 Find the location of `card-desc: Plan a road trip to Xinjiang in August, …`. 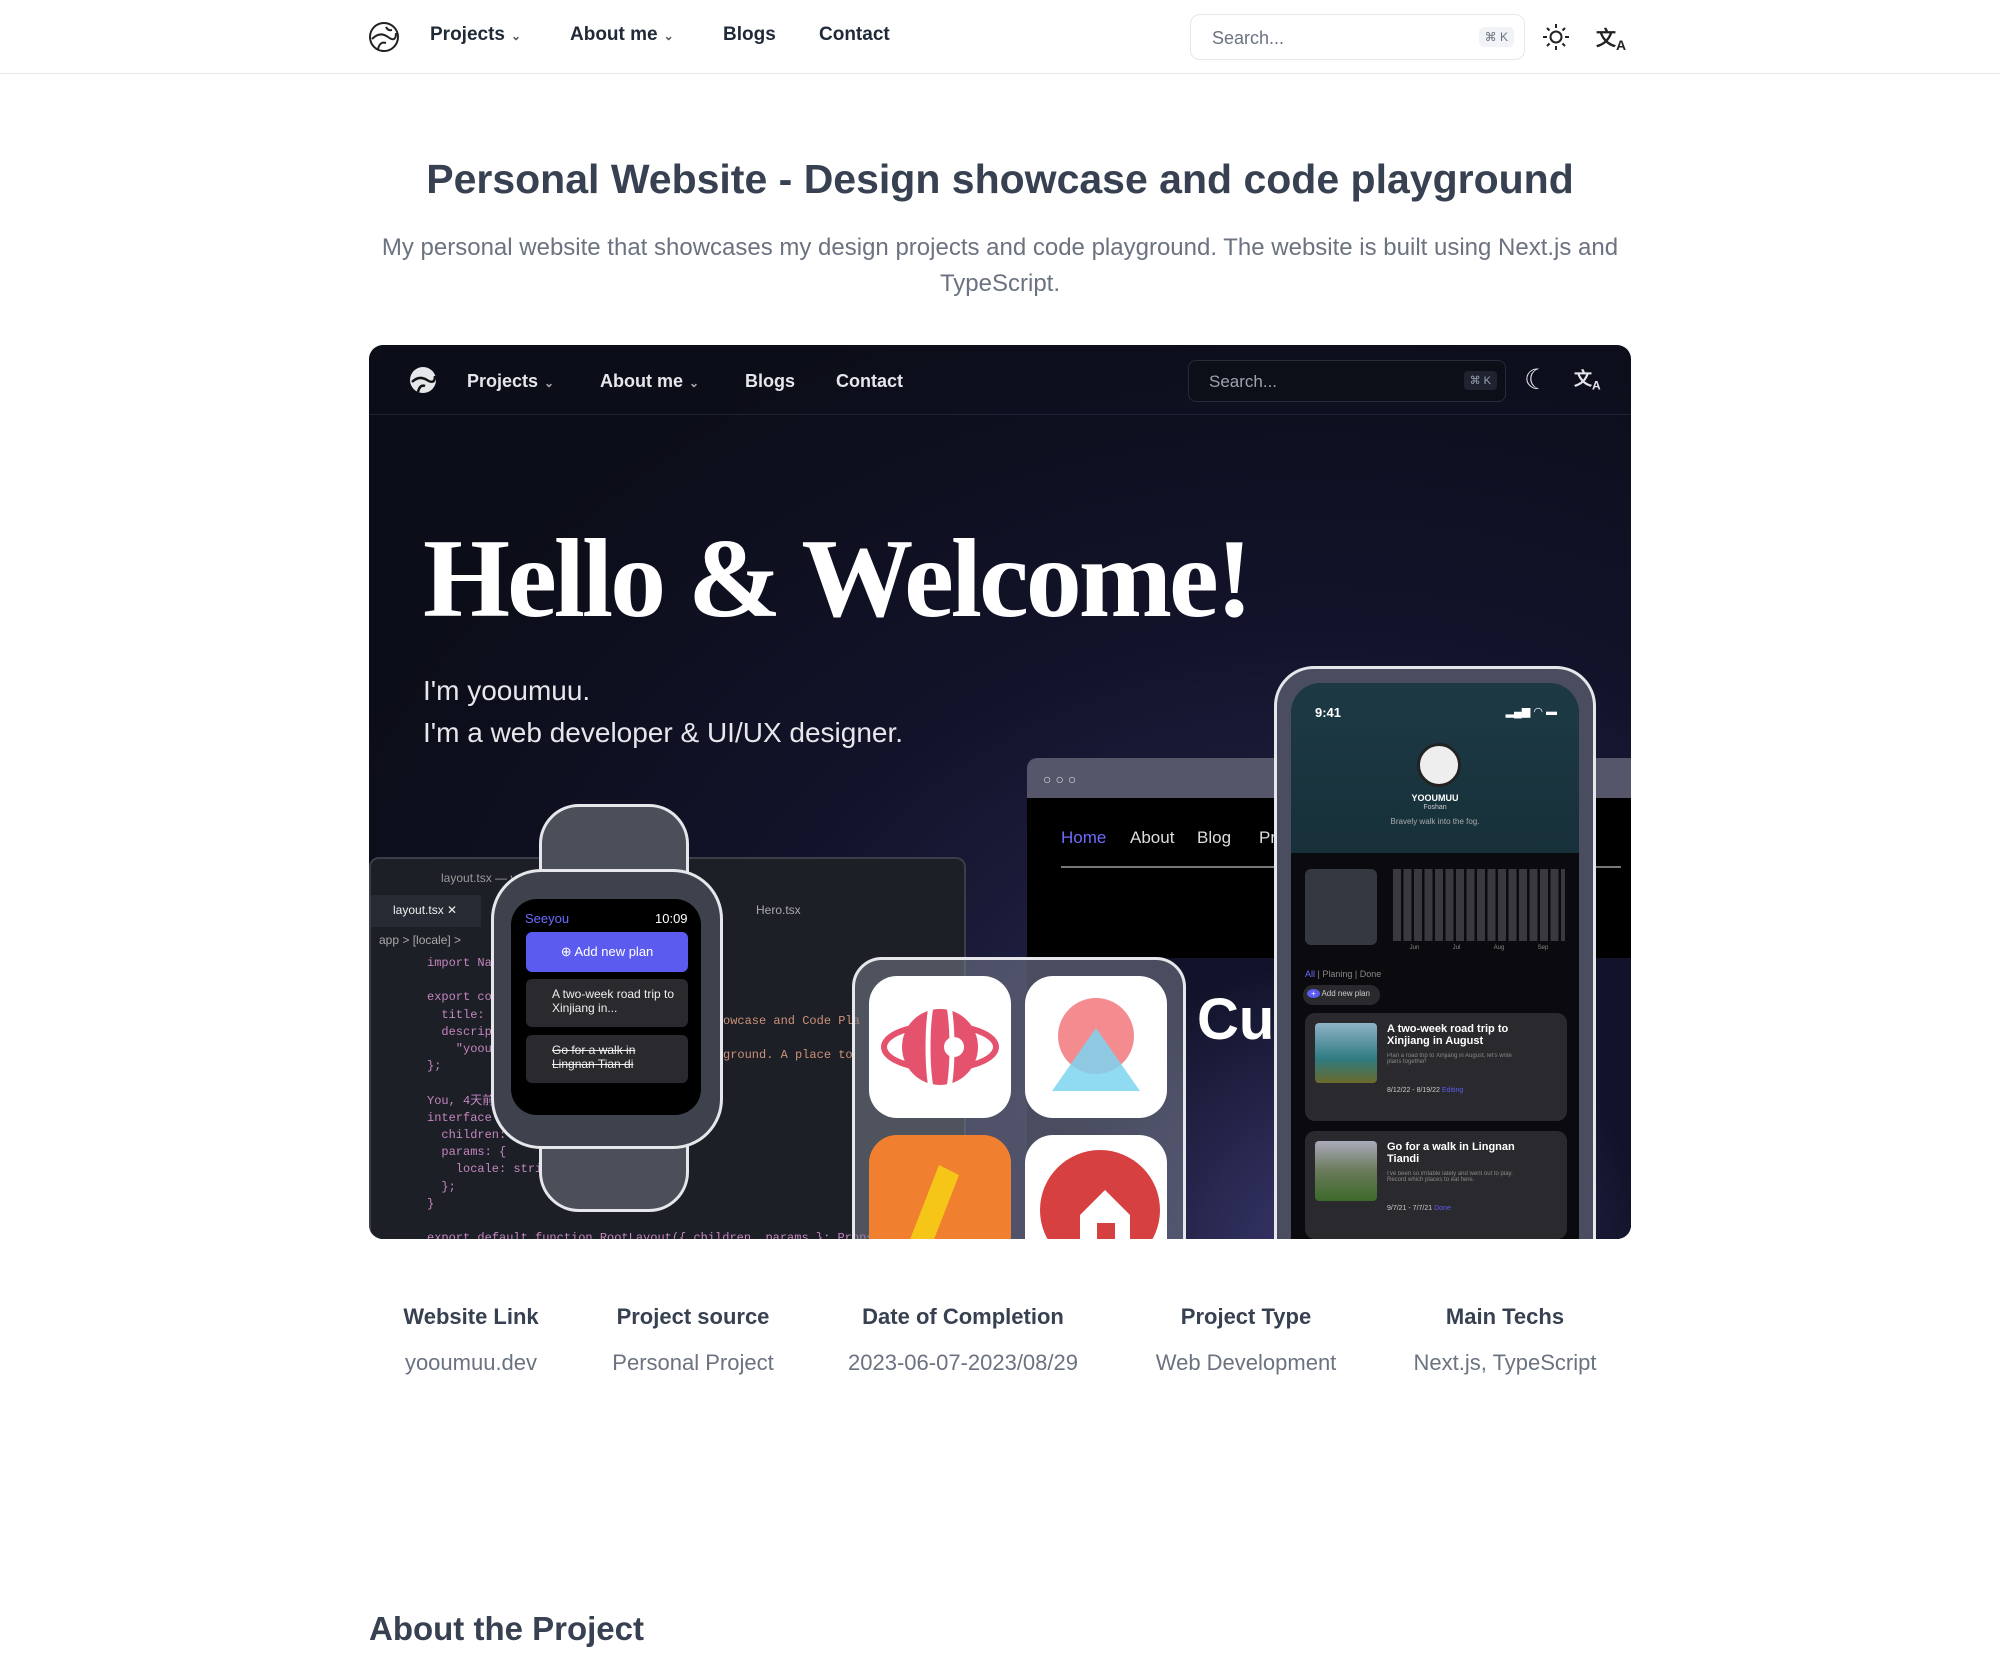

card-desc: Plan a road trip to Xinjiang in August, … is located at coordinates (1449, 1059).